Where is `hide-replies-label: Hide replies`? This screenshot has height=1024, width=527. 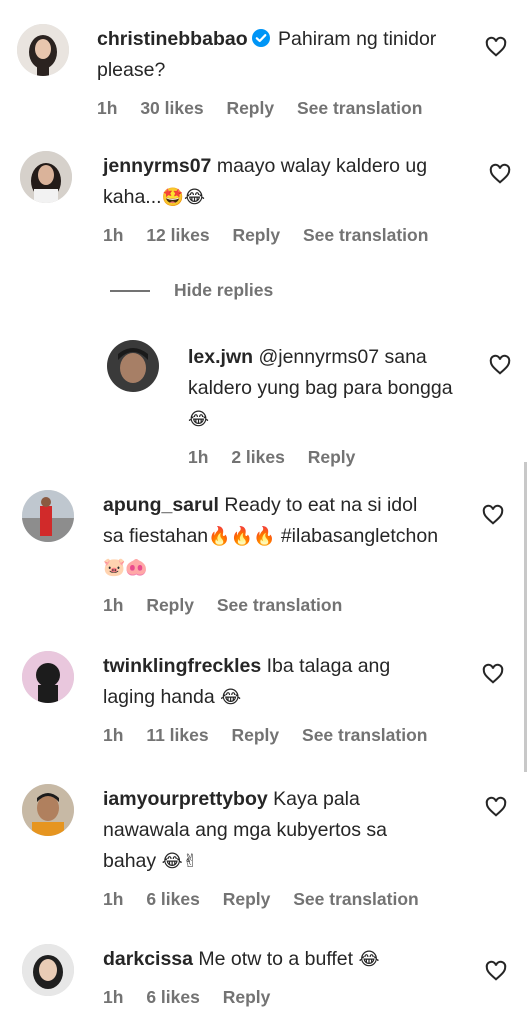 hide-replies-label: Hide replies is located at coordinates (224, 290).